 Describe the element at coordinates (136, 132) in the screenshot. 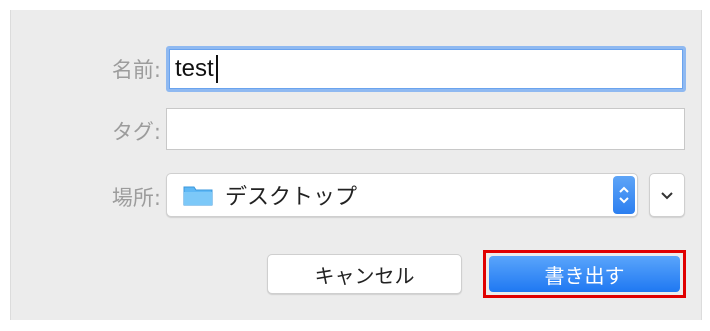

I see `tag-label: タグ:` at that location.